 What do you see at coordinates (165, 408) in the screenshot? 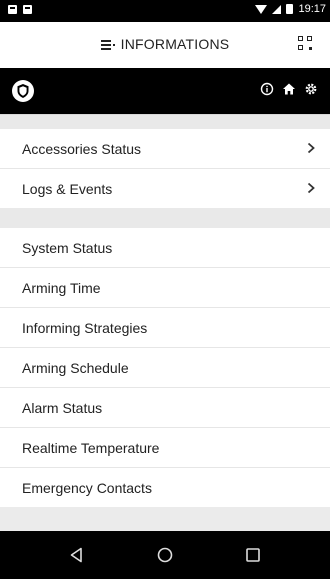
I see `list-item-alarm-status: Alarm Status` at bounding box center [165, 408].